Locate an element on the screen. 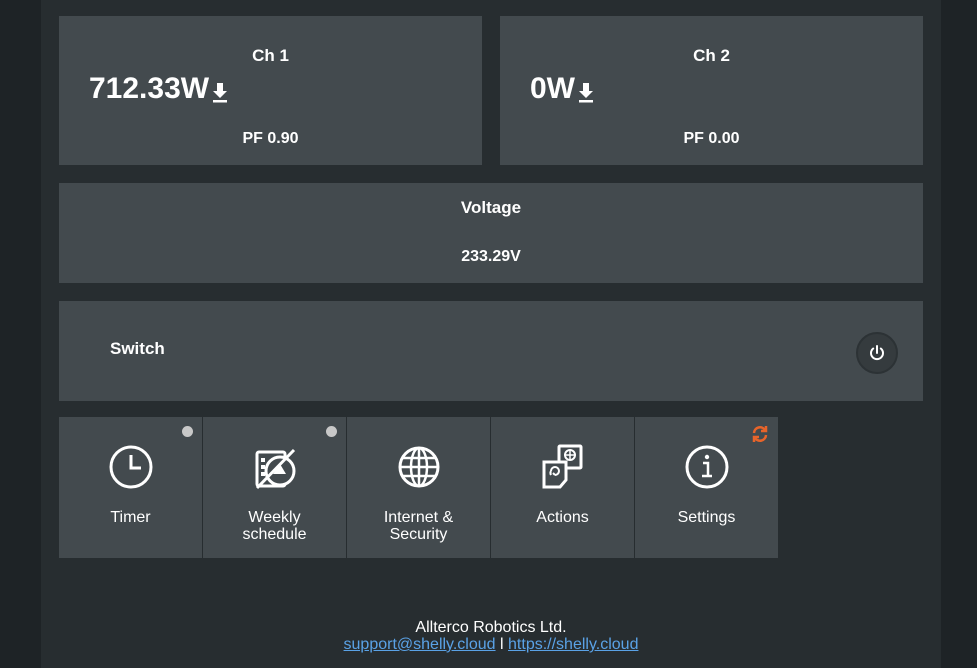 The height and width of the screenshot is (668, 977). channel-2-title: Ch 2 is located at coordinates (711, 55).